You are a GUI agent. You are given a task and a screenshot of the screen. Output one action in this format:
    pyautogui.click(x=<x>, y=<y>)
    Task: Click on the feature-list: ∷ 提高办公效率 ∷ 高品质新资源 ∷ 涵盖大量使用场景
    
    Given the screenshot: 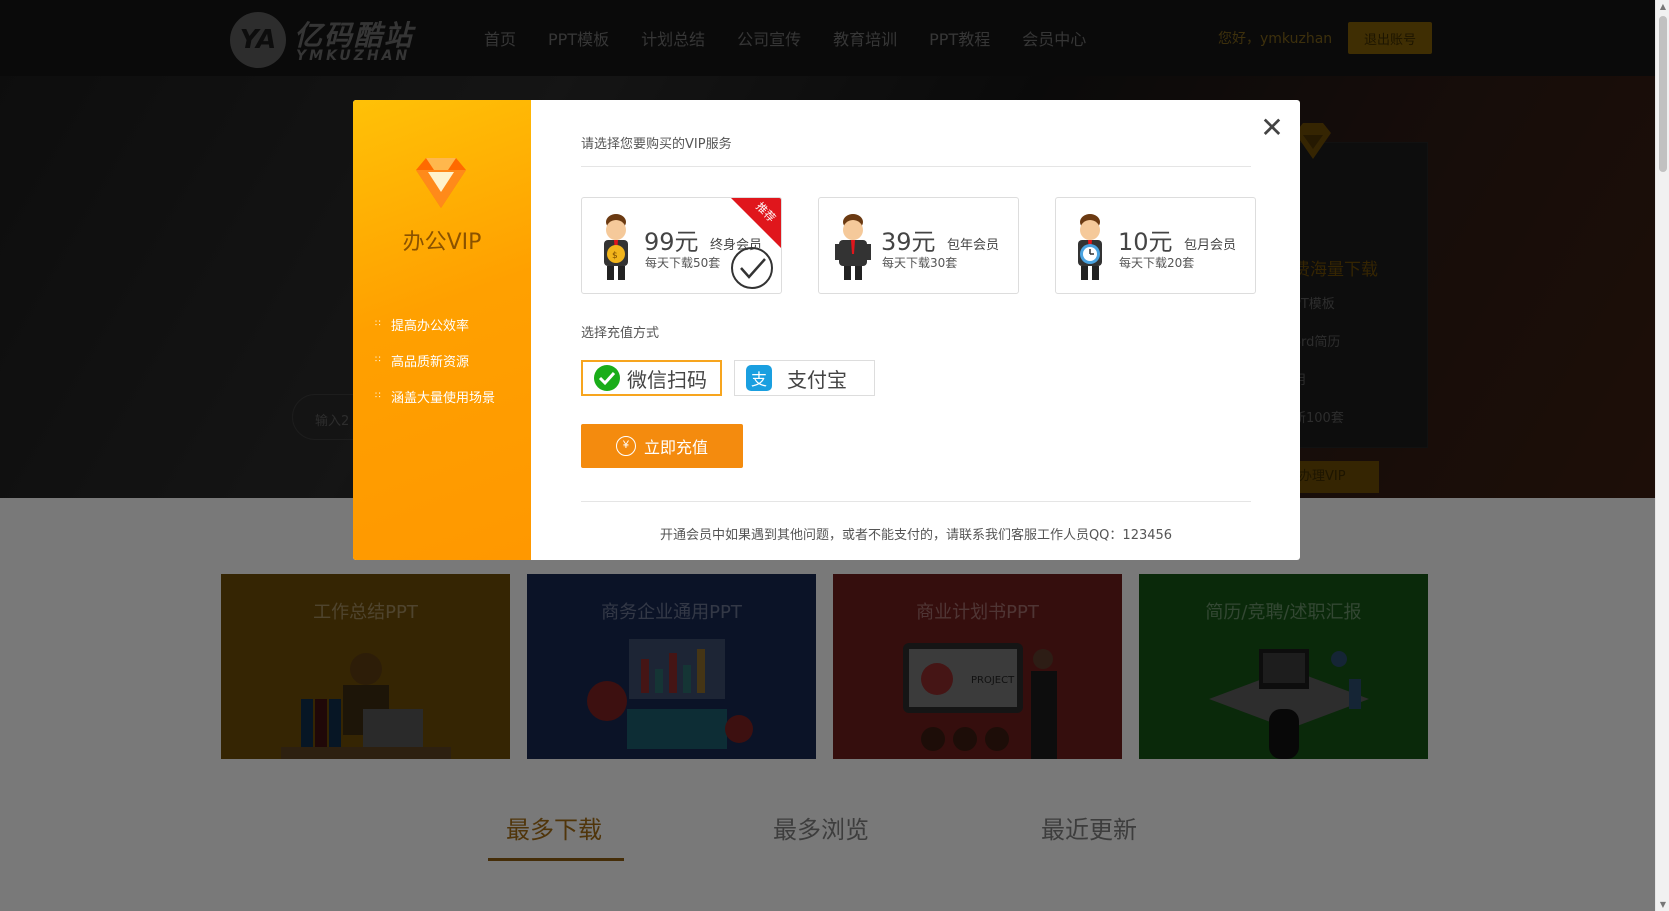 What is the action you would take?
    pyautogui.click(x=435, y=360)
    